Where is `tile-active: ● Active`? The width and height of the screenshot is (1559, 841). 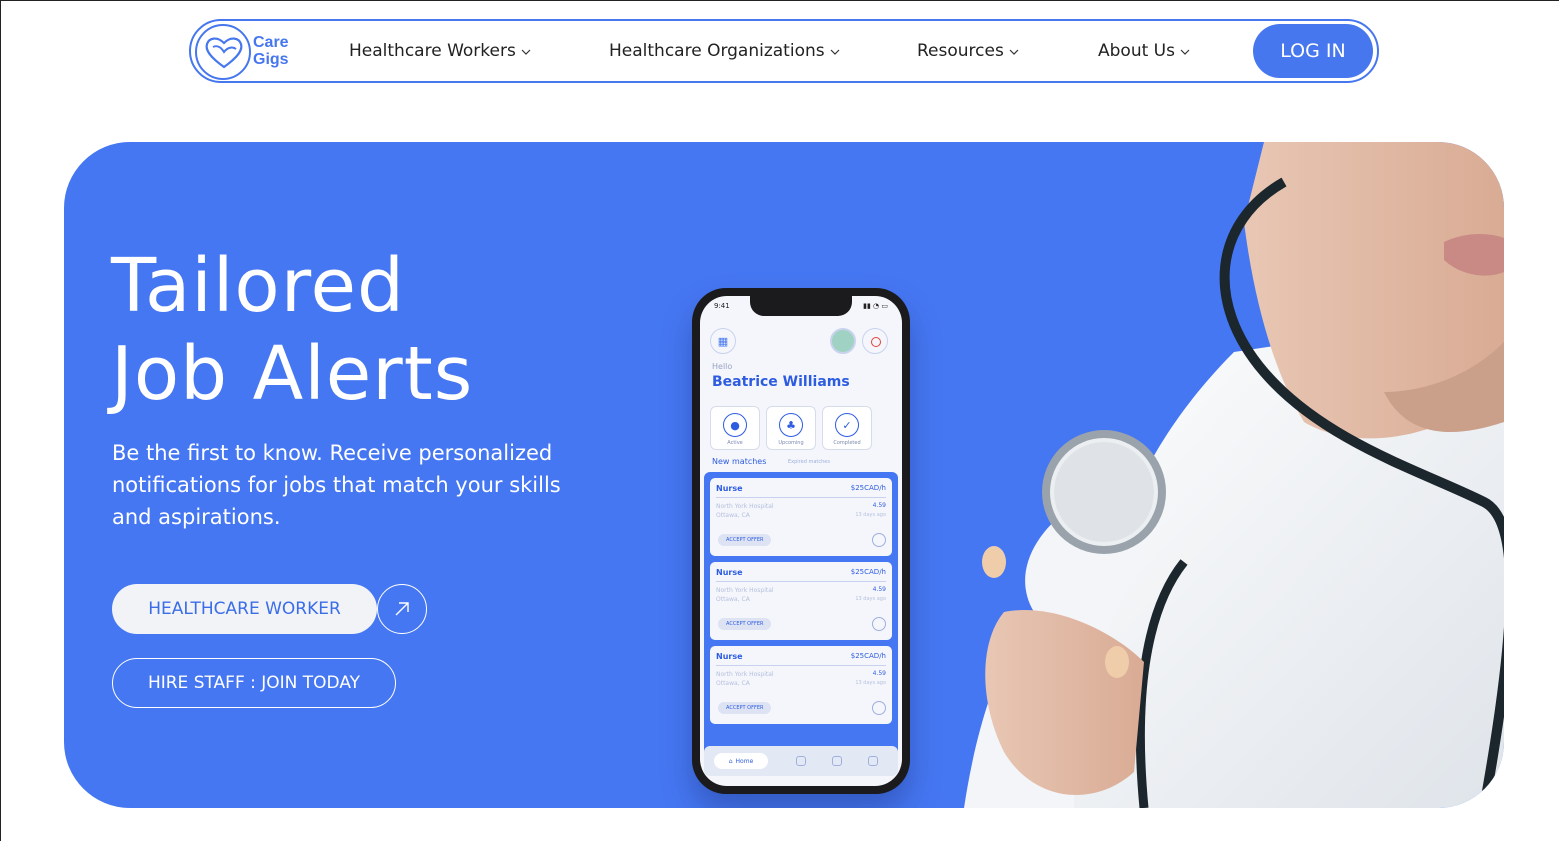 tile-active: ● Active is located at coordinates (735, 428).